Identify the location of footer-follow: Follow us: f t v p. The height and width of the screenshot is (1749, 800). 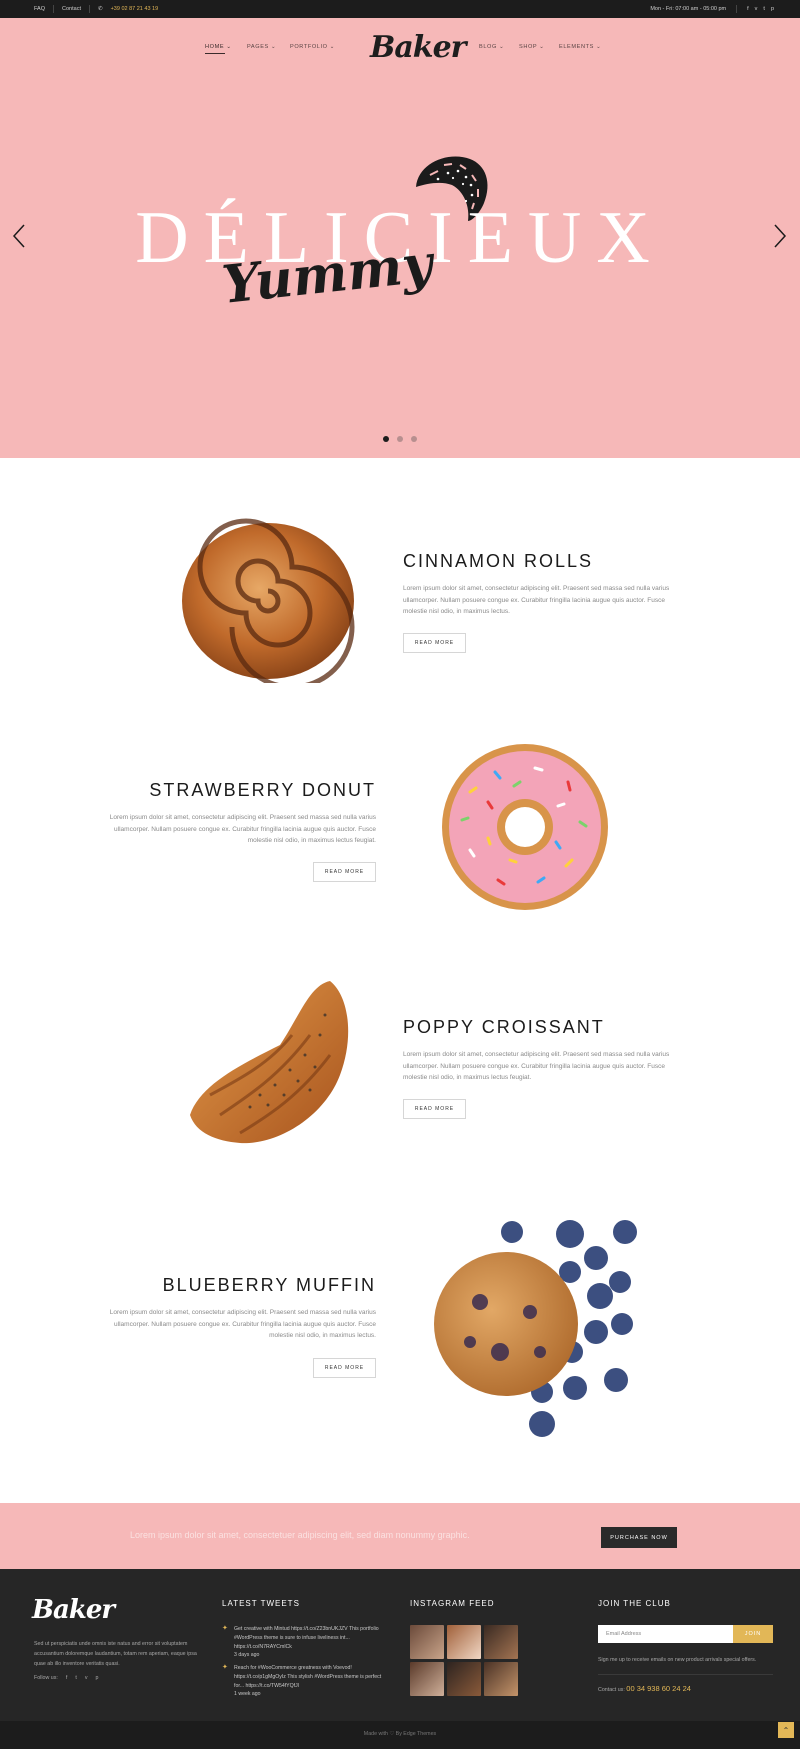
(66, 1678).